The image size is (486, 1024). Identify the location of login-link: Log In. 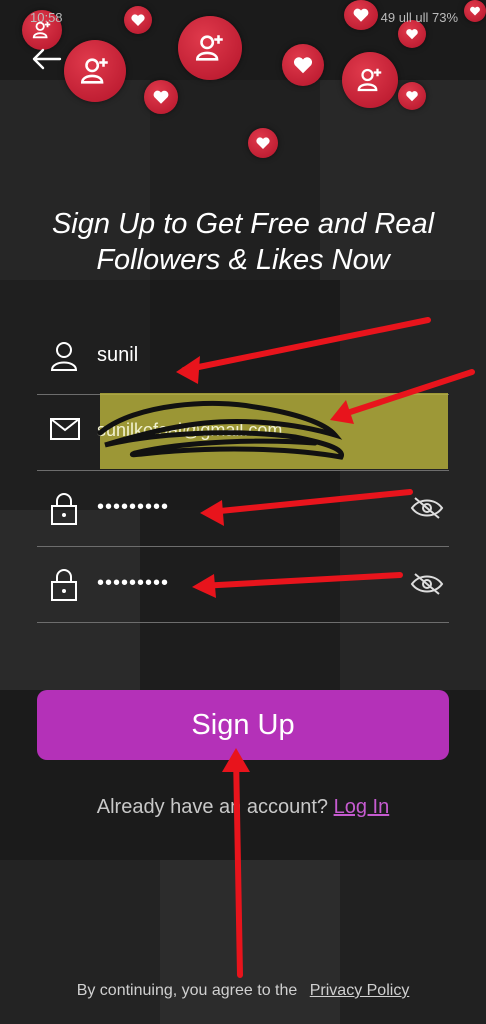
(362, 807).